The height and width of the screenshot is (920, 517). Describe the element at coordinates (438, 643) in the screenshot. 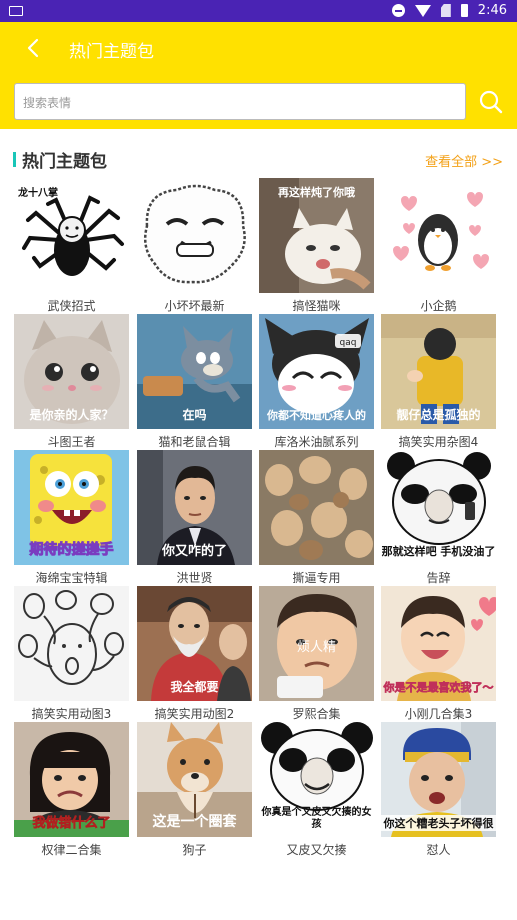

I see `pack-thumbnail: 你是不是最喜欢我了～` at that location.